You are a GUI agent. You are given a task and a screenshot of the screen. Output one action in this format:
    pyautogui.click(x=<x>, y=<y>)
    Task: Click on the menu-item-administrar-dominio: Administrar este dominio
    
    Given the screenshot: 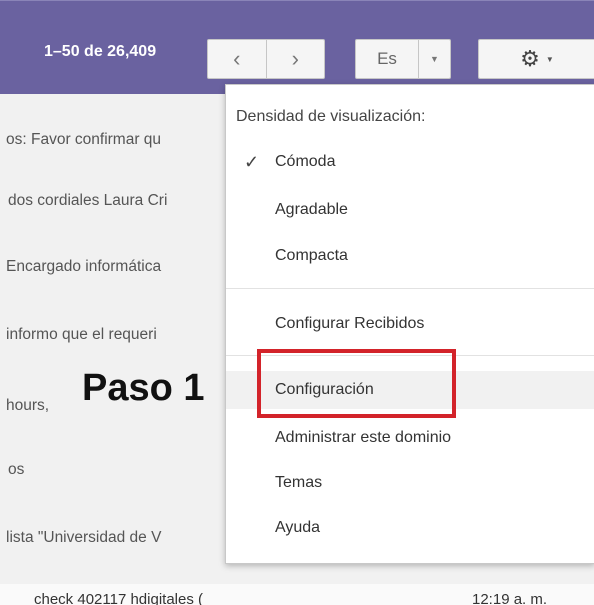 What is the action you would take?
    pyautogui.click(x=410, y=438)
    